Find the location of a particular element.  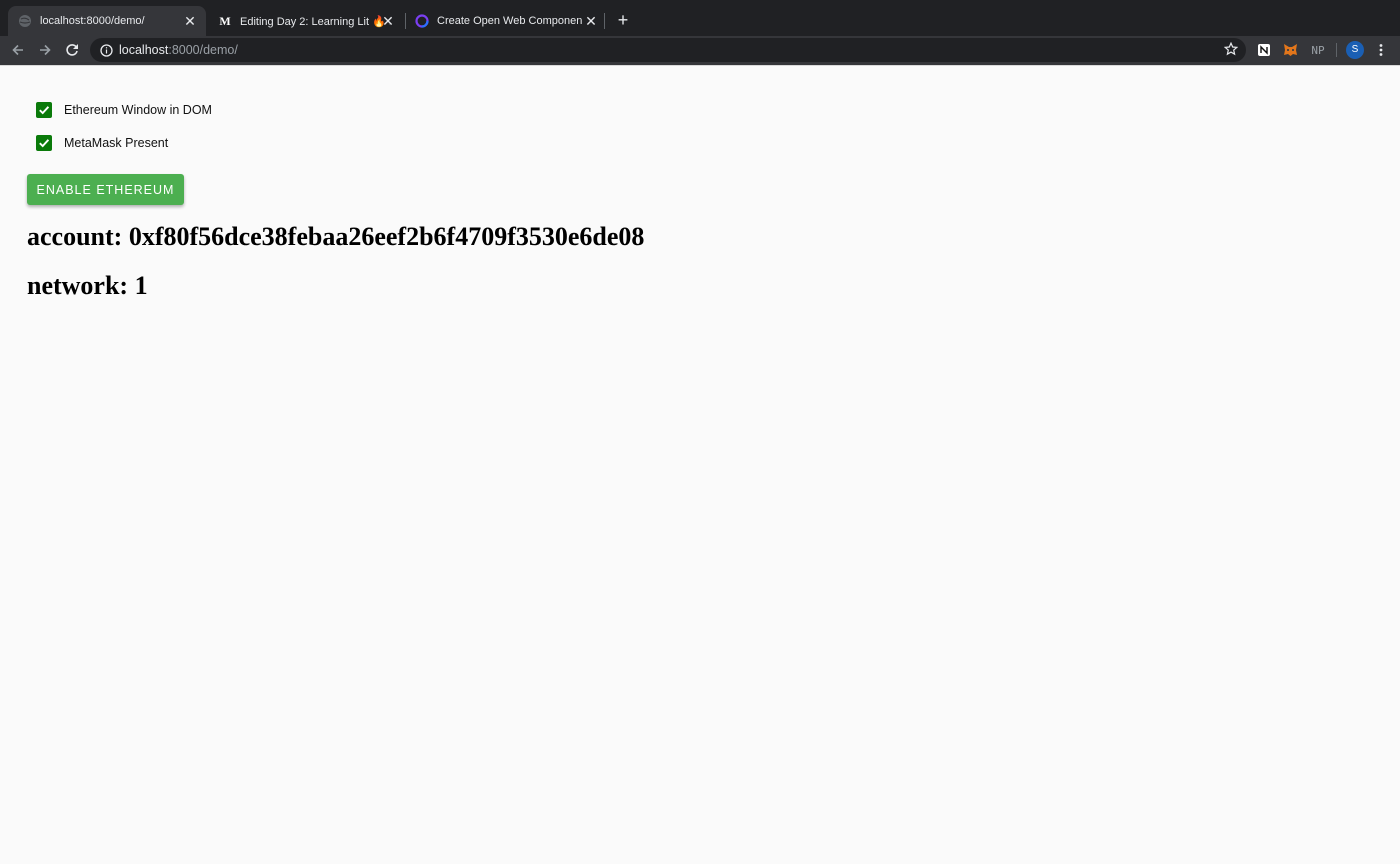

metamask-icon is located at coordinates (1290, 50).